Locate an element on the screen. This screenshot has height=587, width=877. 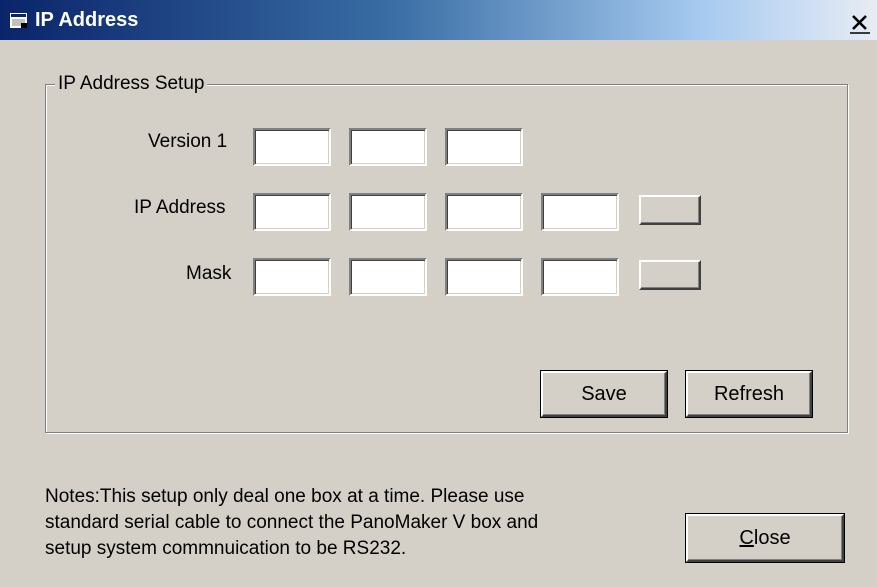
close-icon is located at coordinates (860, 24).